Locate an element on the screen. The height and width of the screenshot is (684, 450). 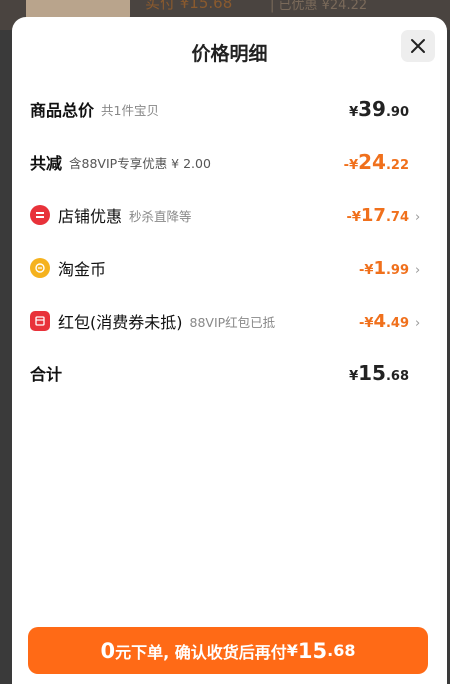
background-discount-text: | 已优惠 ¥24.22 is located at coordinates (319, 6).